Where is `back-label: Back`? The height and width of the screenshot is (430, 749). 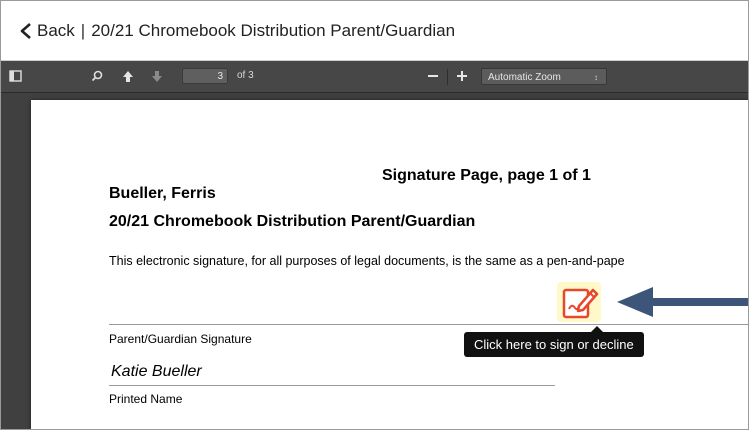 back-label: Back is located at coordinates (56, 30).